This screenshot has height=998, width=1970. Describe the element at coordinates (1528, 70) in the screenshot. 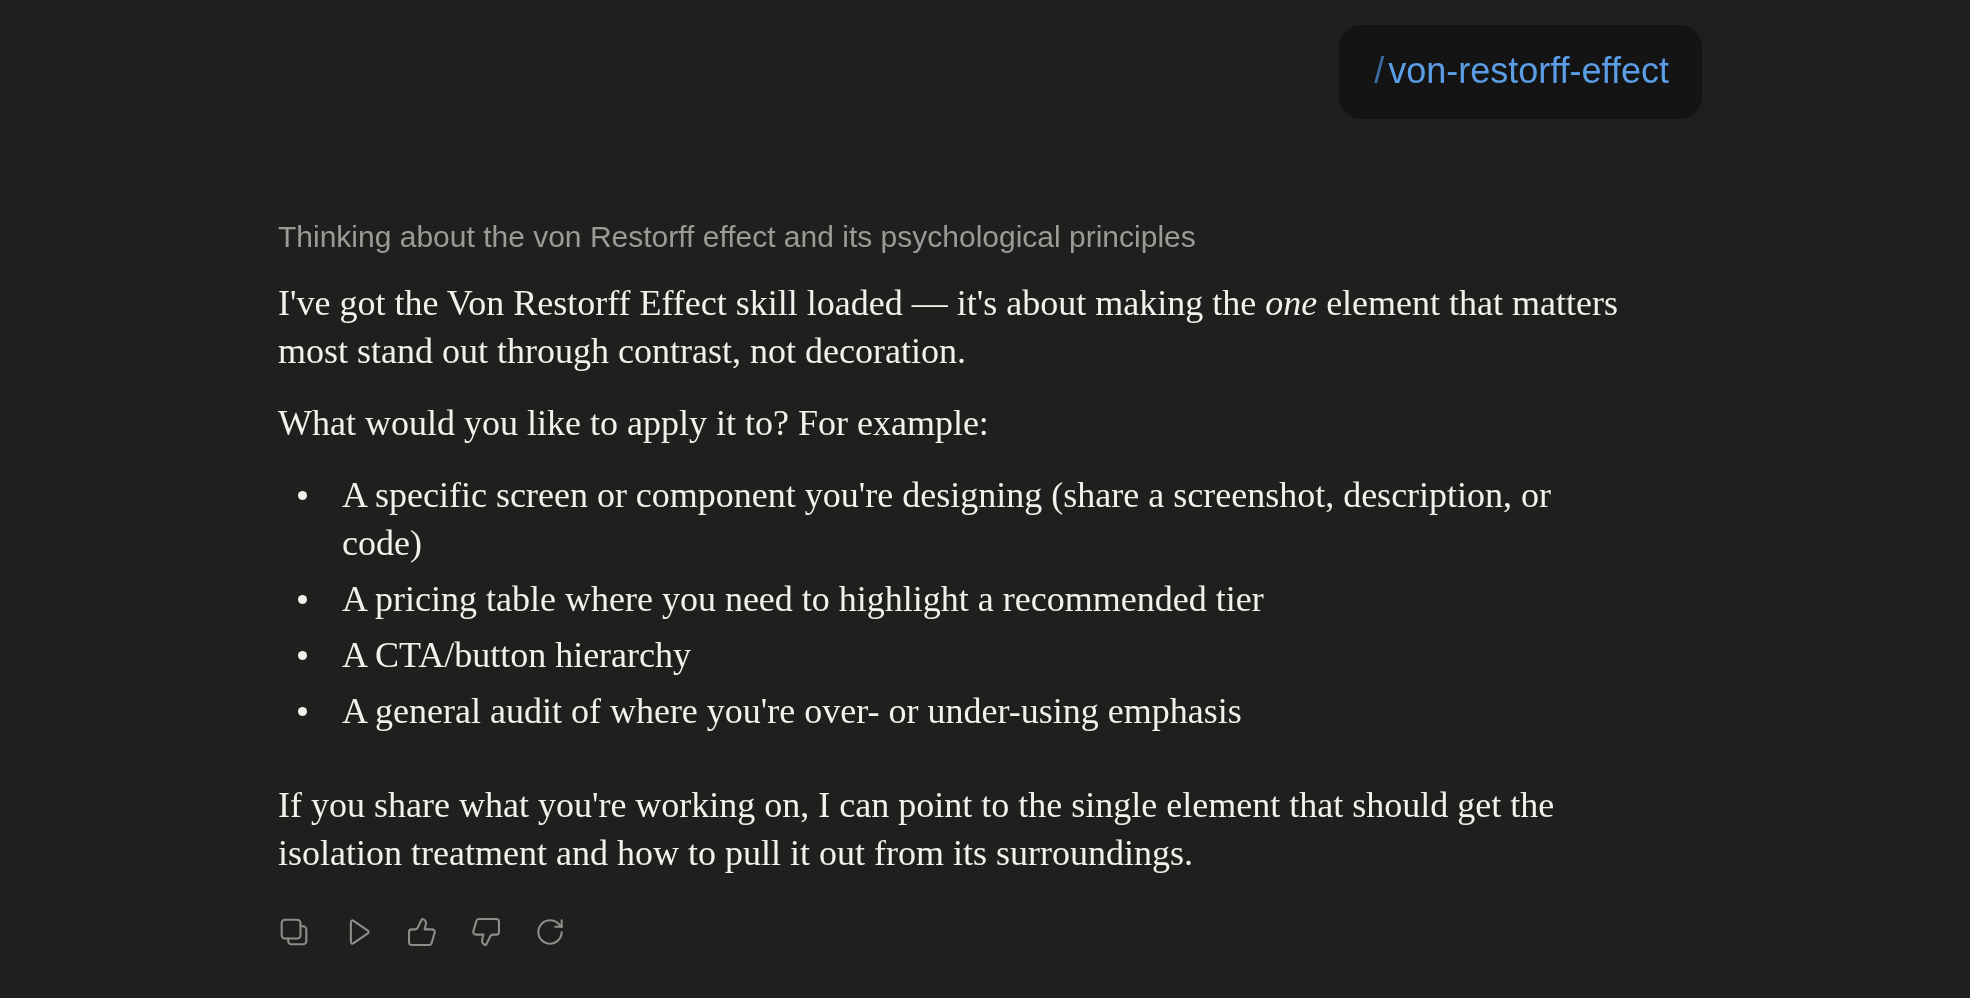

I see `command-name: von-restorff-effect` at that location.